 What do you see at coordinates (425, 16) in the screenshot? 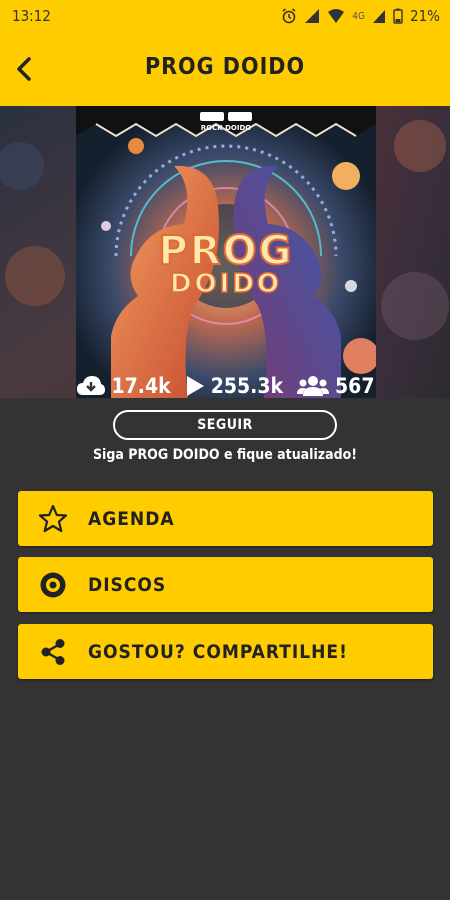
I see `battery-percent: 21%` at bounding box center [425, 16].